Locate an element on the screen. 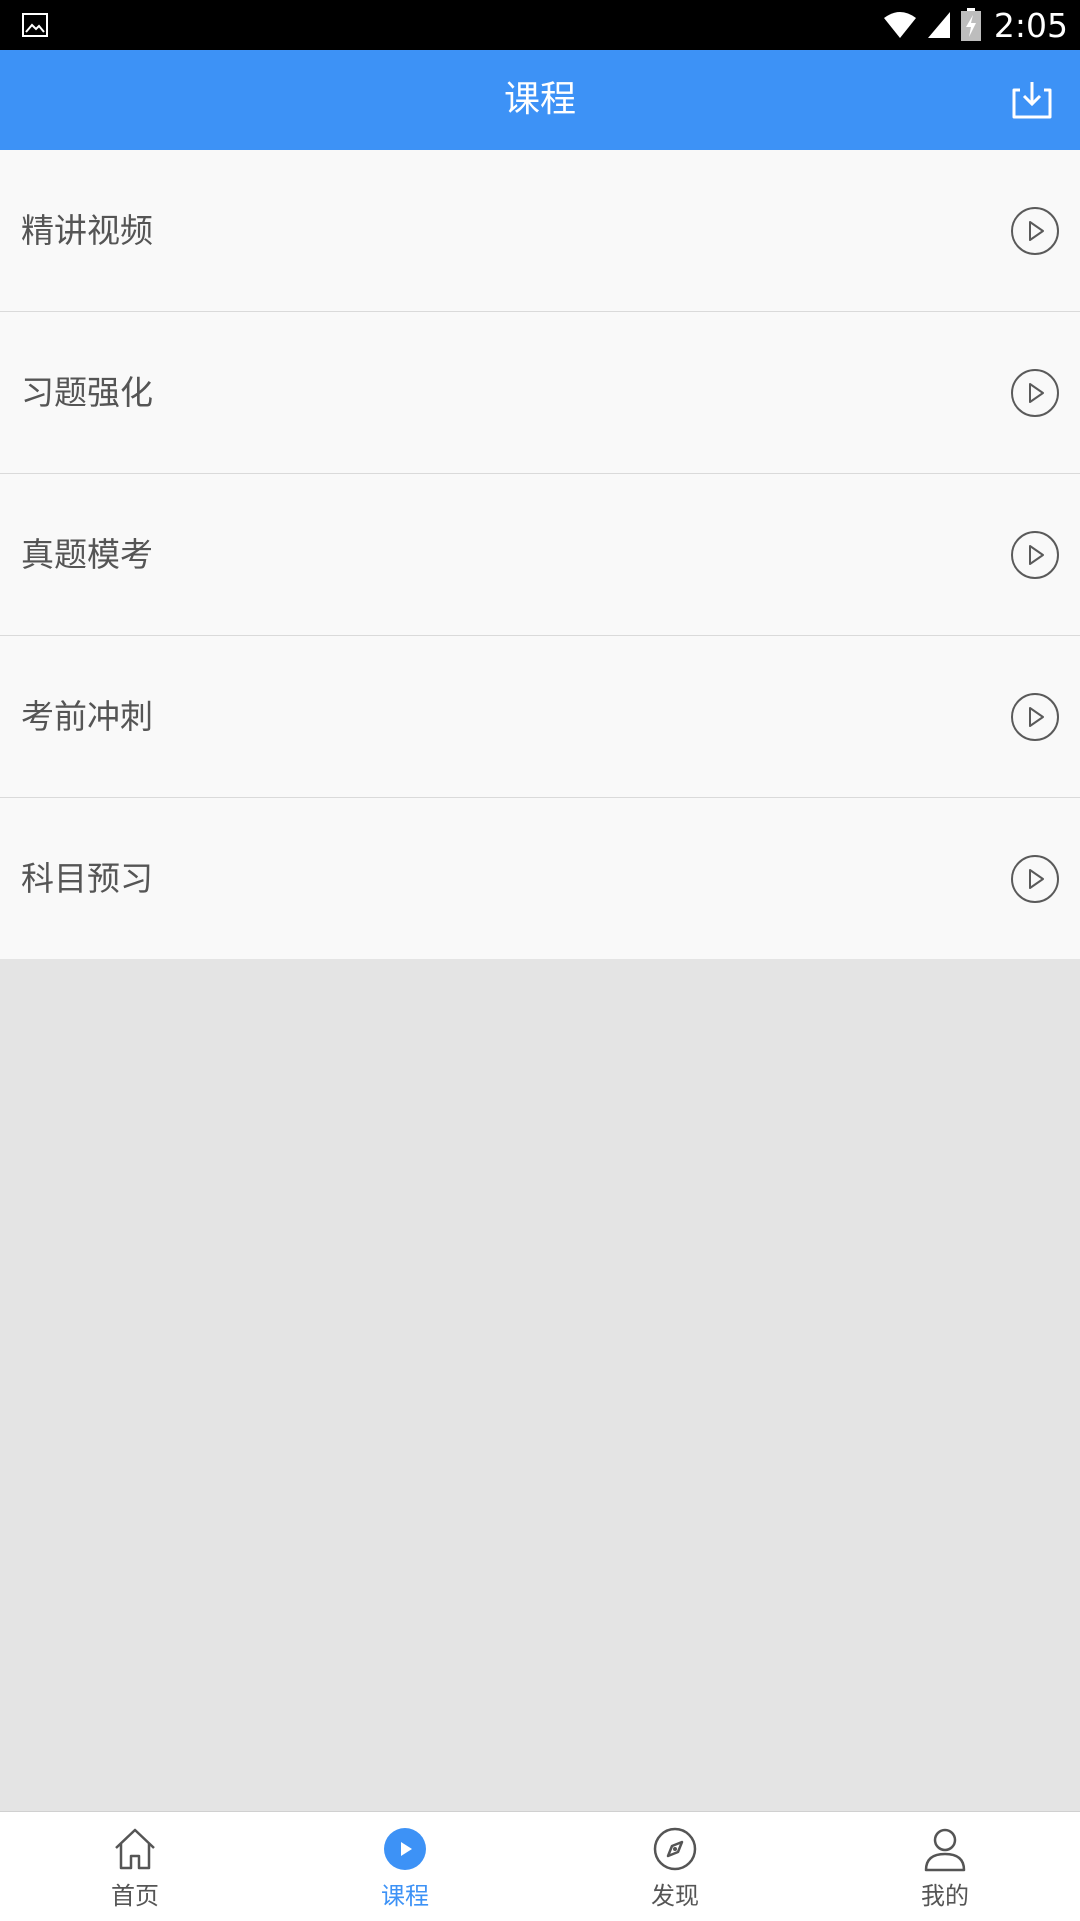 The image size is (1080, 1921). tab-courses: 课程 is located at coordinates (405, 1866).